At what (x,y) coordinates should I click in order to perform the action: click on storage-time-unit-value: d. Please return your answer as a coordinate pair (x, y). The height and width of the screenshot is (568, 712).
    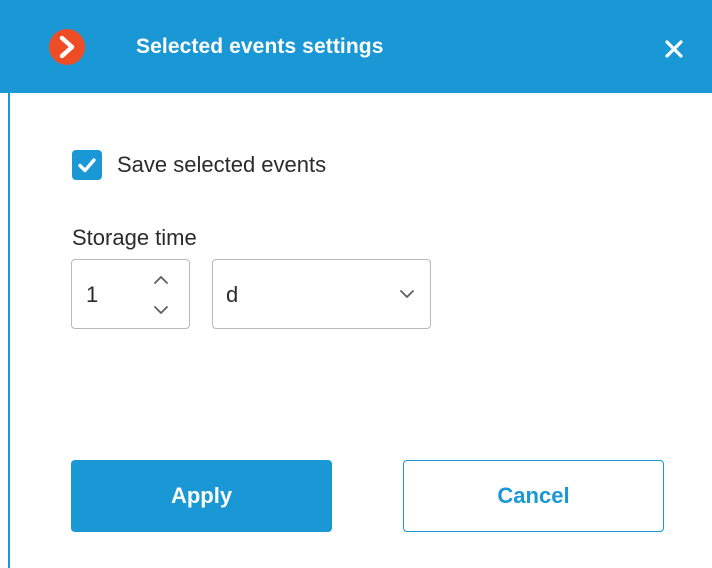
    Looking at the image, I should click on (232, 294).